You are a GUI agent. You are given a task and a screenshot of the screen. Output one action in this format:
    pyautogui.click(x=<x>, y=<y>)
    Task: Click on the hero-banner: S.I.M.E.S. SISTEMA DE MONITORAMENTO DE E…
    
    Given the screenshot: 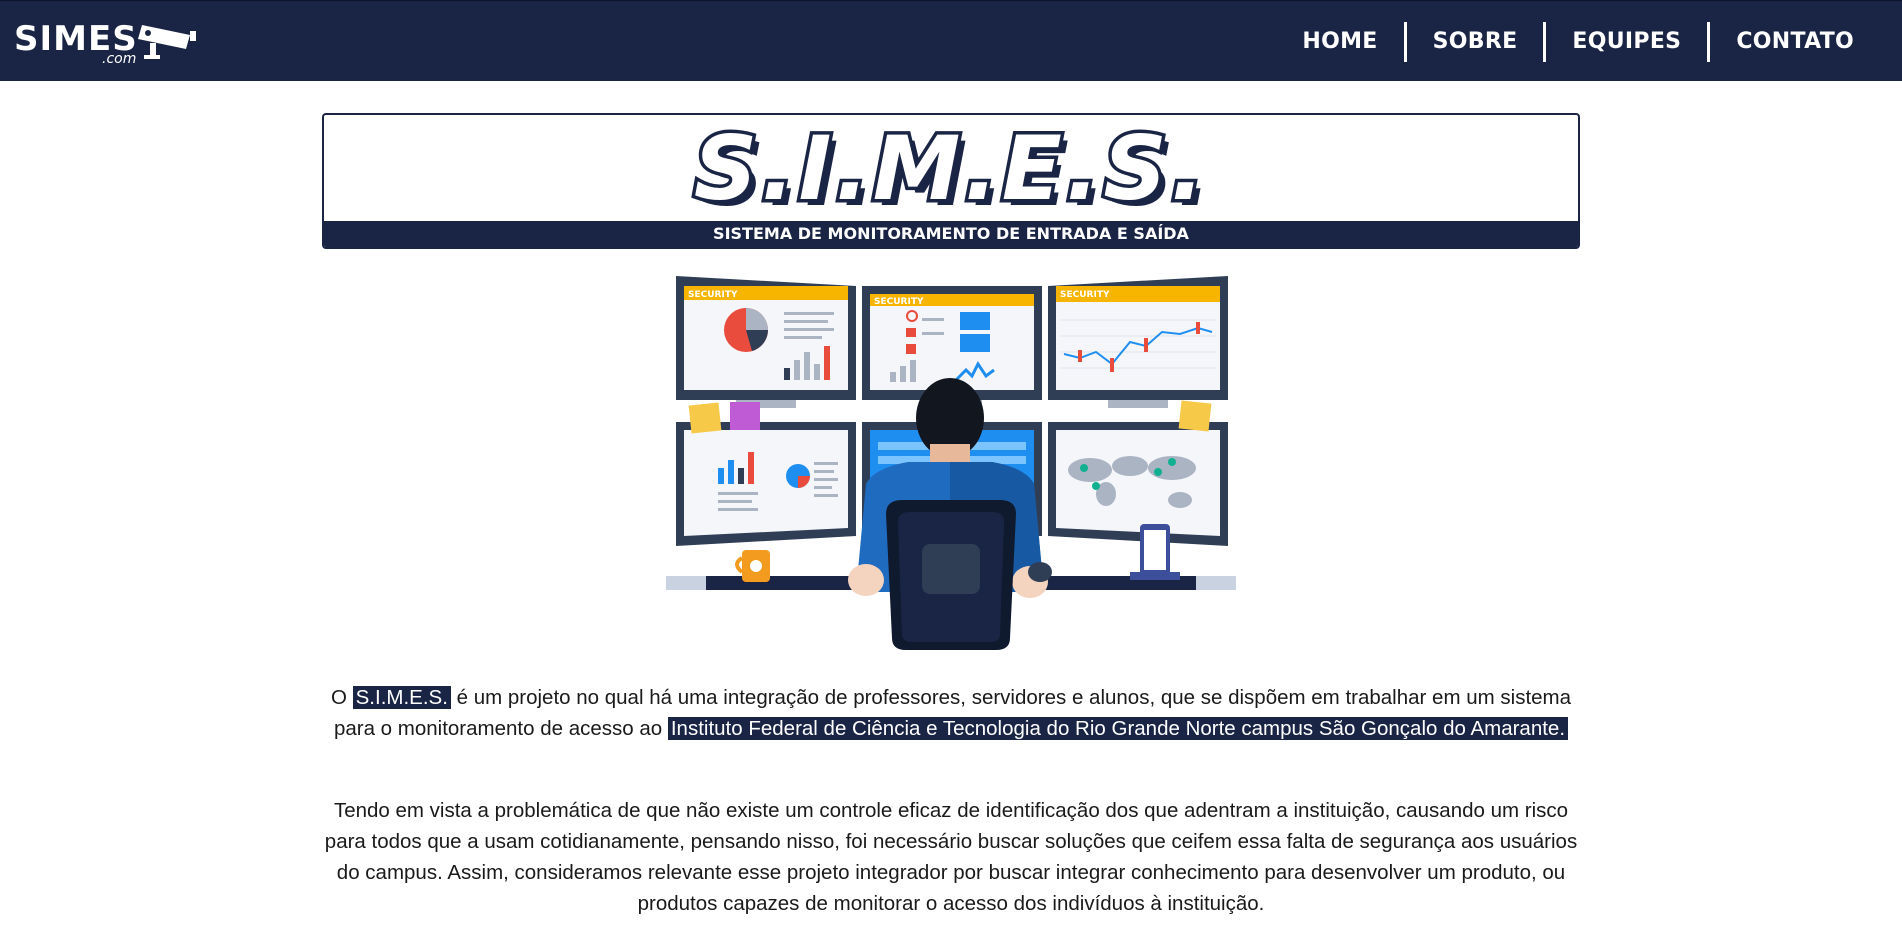 What is the action you would take?
    pyautogui.click(x=951, y=181)
    